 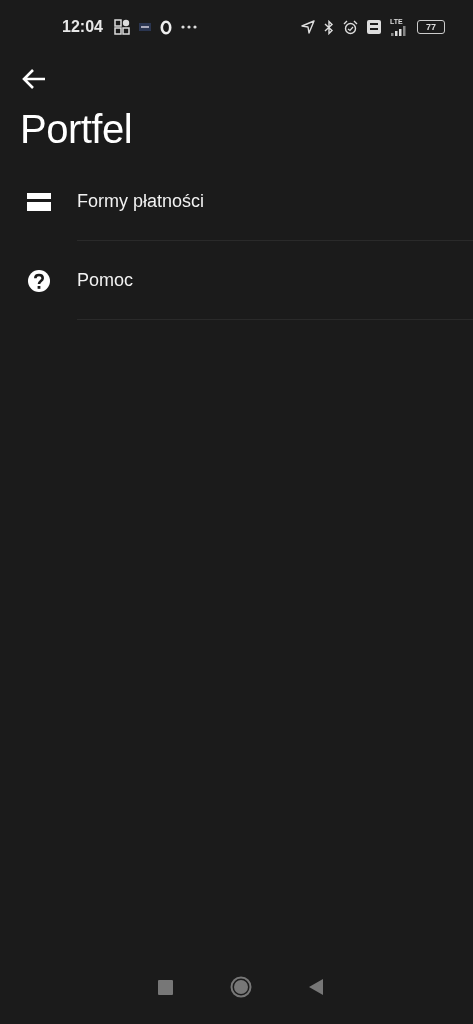 I want to click on alarm-icon, so click(x=350, y=27).